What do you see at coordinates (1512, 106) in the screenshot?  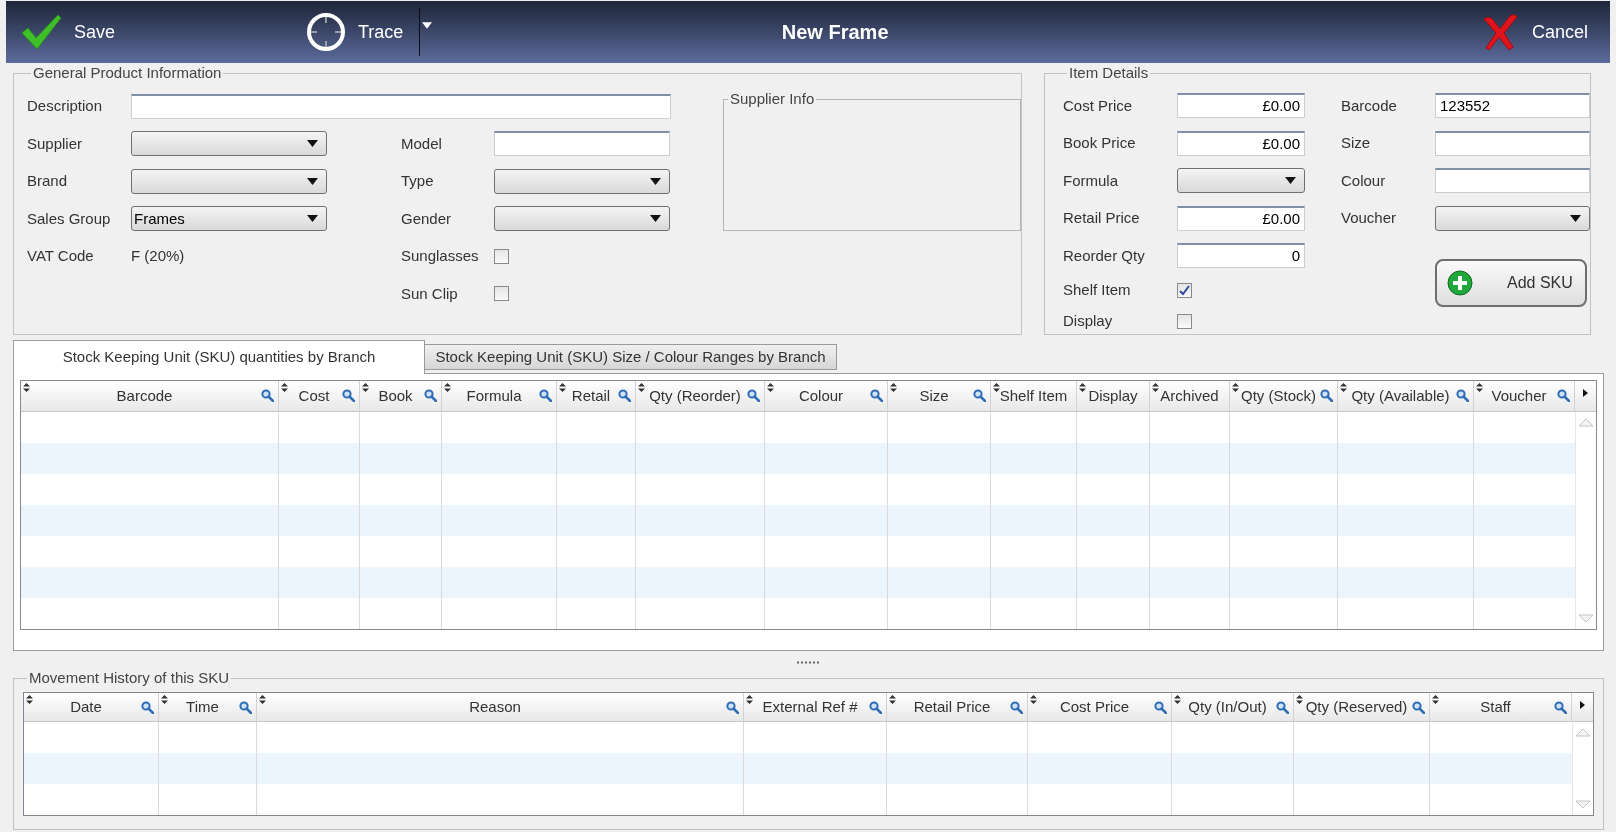 I see `input-field: 123552` at bounding box center [1512, 106].